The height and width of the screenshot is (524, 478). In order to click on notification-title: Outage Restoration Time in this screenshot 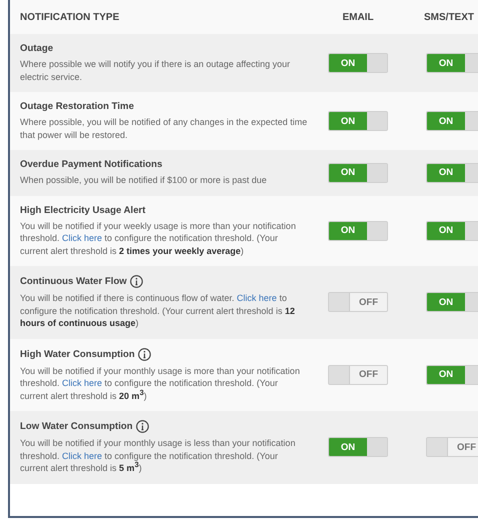, I will do `click(77, 106)`.